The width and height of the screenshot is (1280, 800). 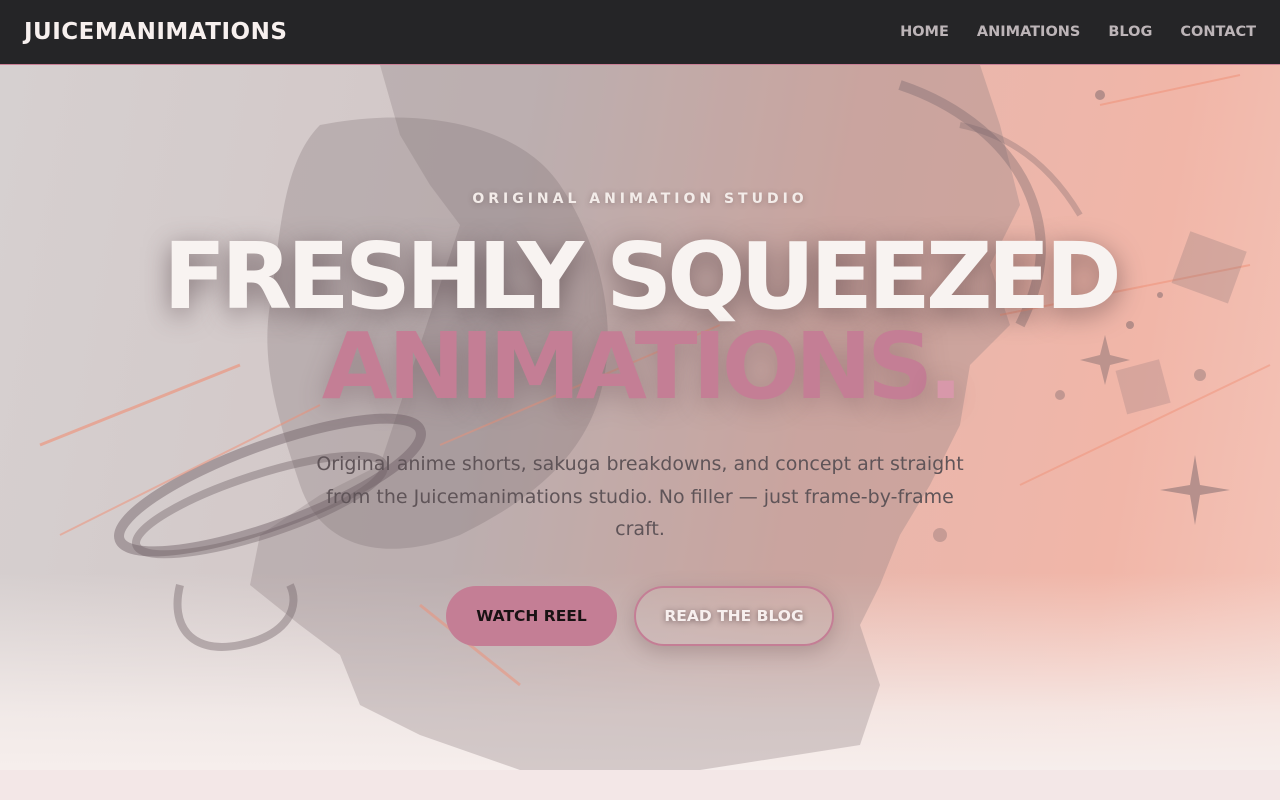 What do you see at coordinates (640, 199) in the screenshot?
I see `hero-eyebrow: ORIGINAL ANIMATION STUDIO` at bounding box center [640, 199].